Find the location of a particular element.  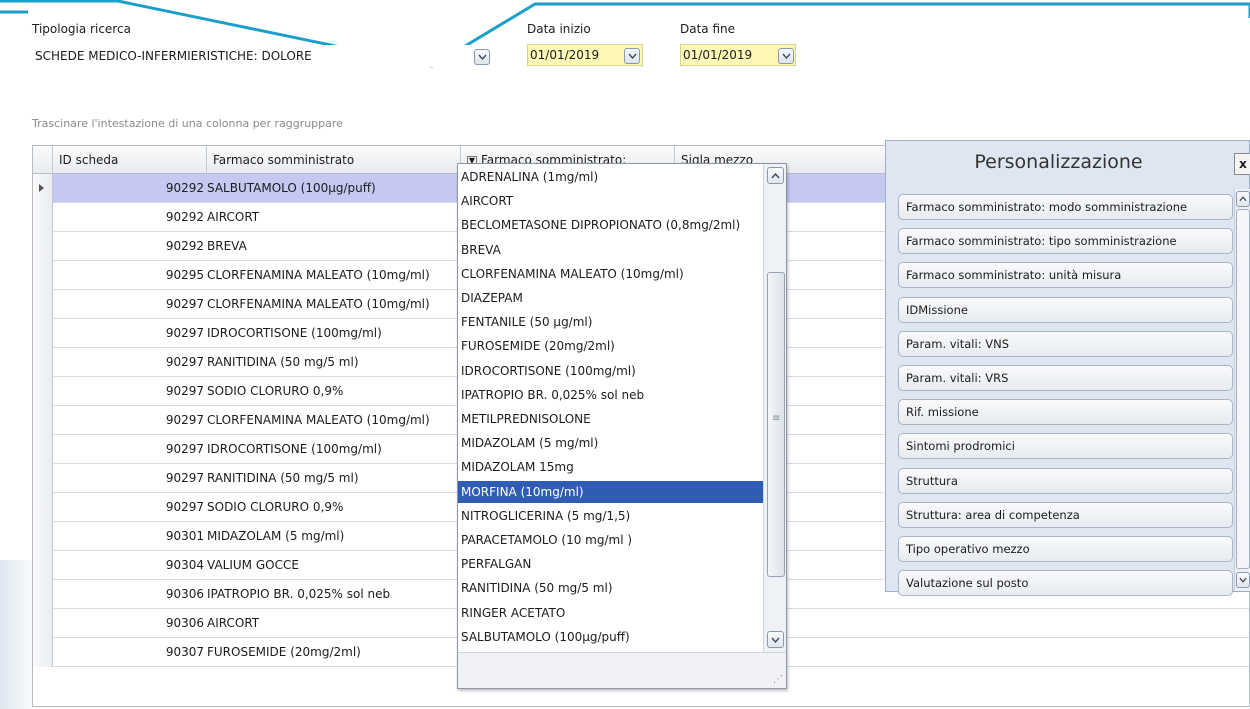

dropdown-option: MIDAZOLAM (5 mg/ml) is located at coordinates (610, 443).